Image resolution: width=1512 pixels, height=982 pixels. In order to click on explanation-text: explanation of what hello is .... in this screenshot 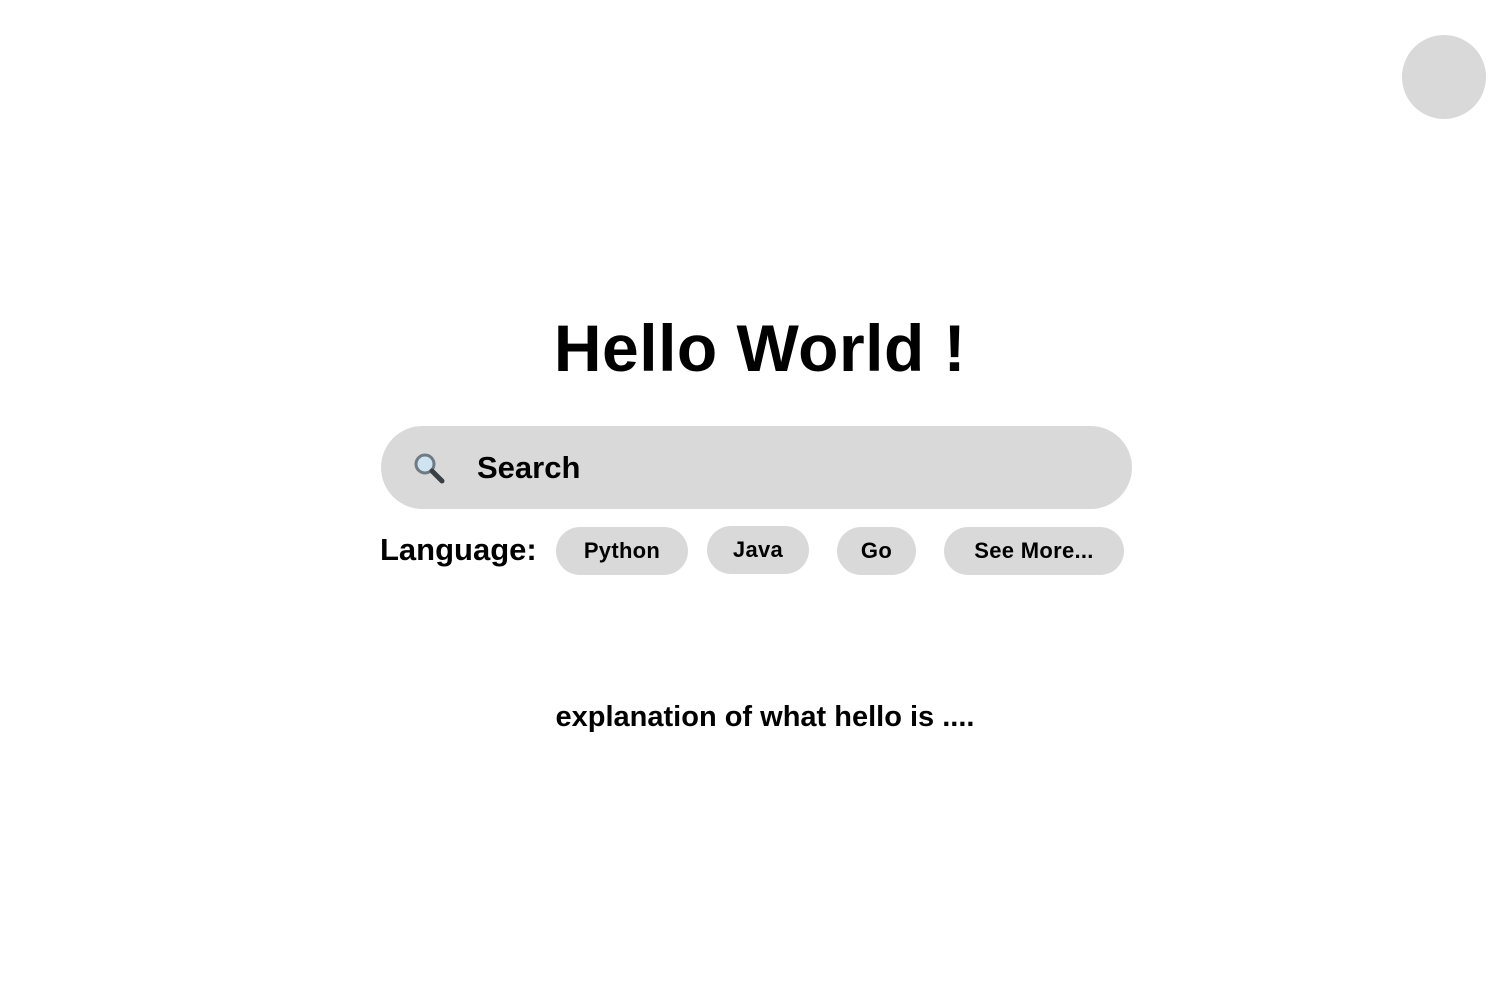, I will do `click(765, 717)`.